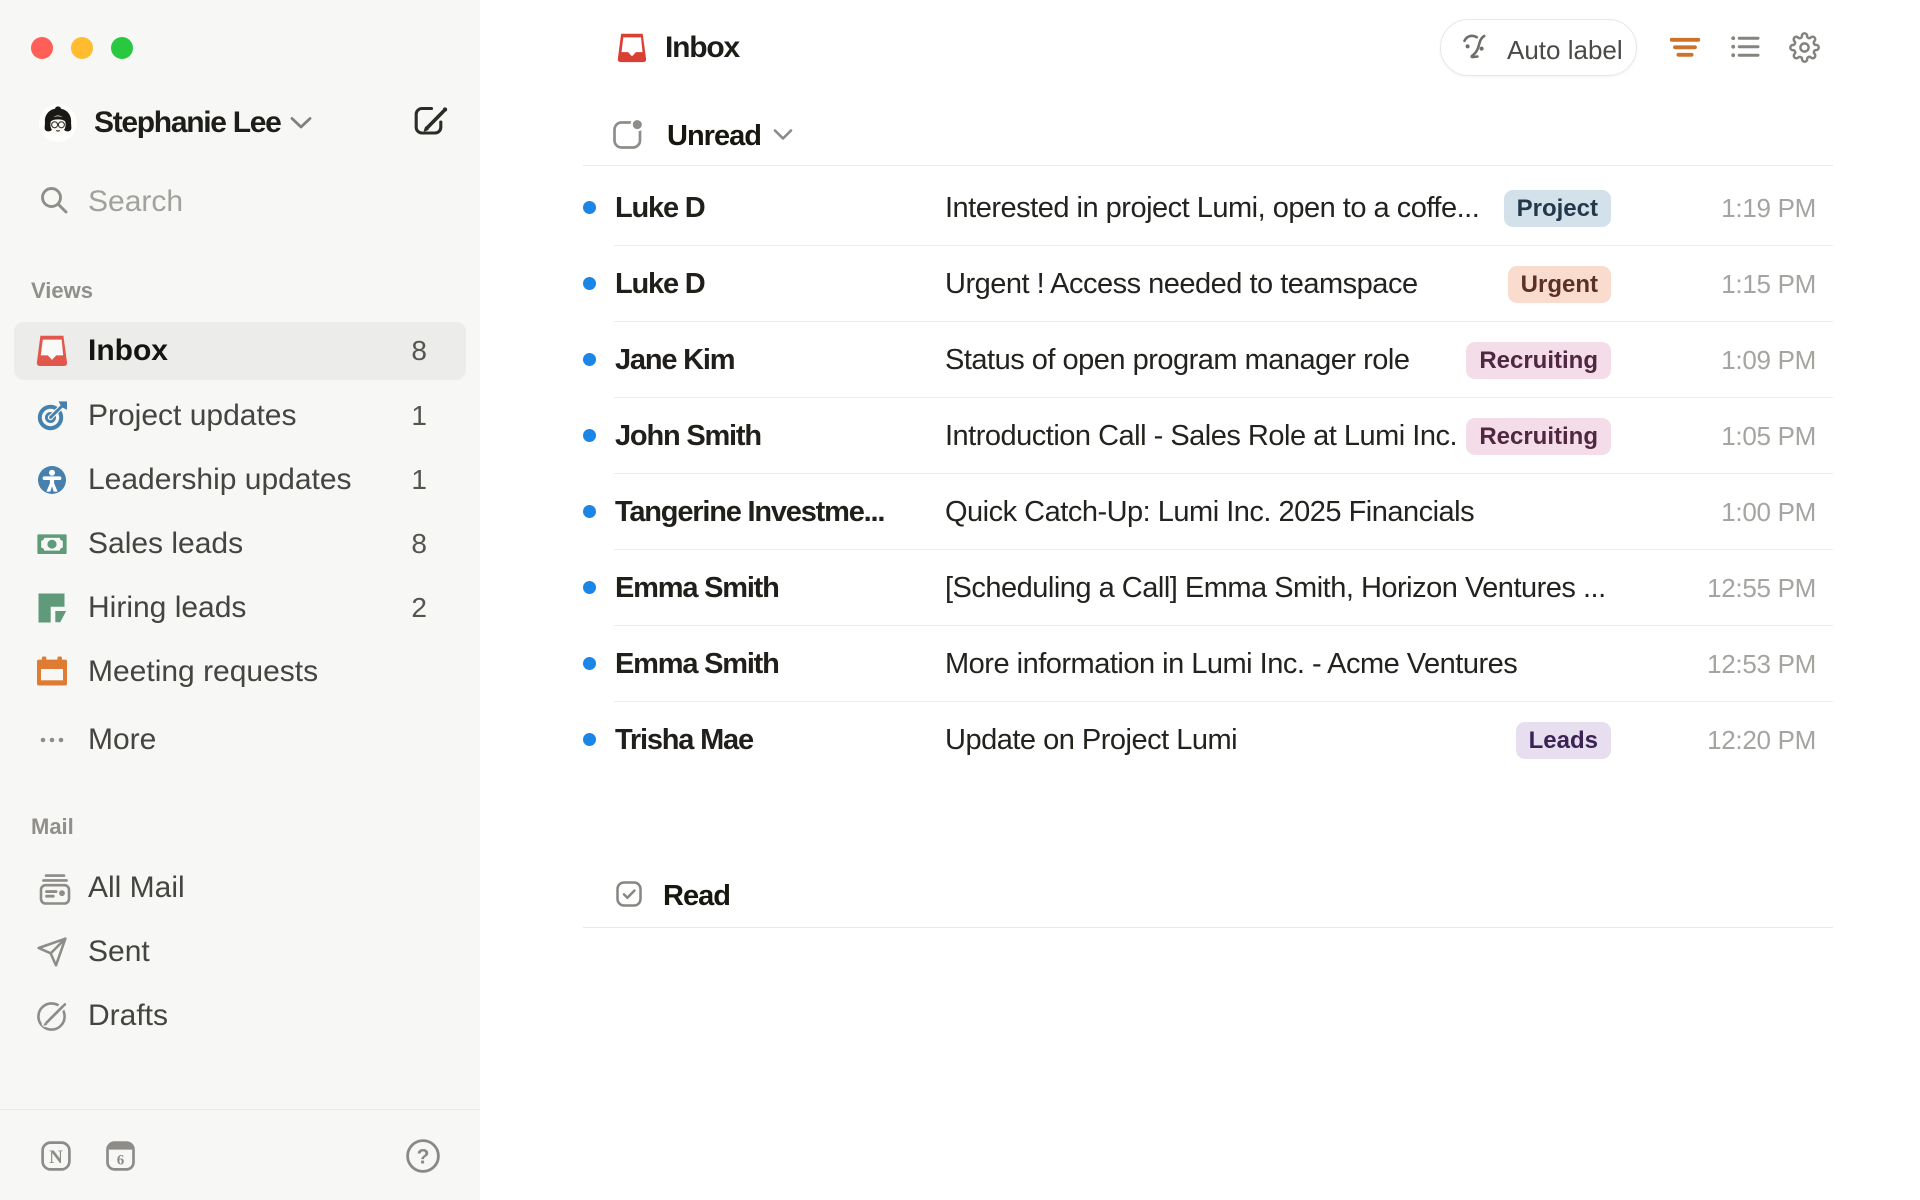 This screenshot has width=1920, height=1200. I want to click on svg-text: N, so click(56, 1157).